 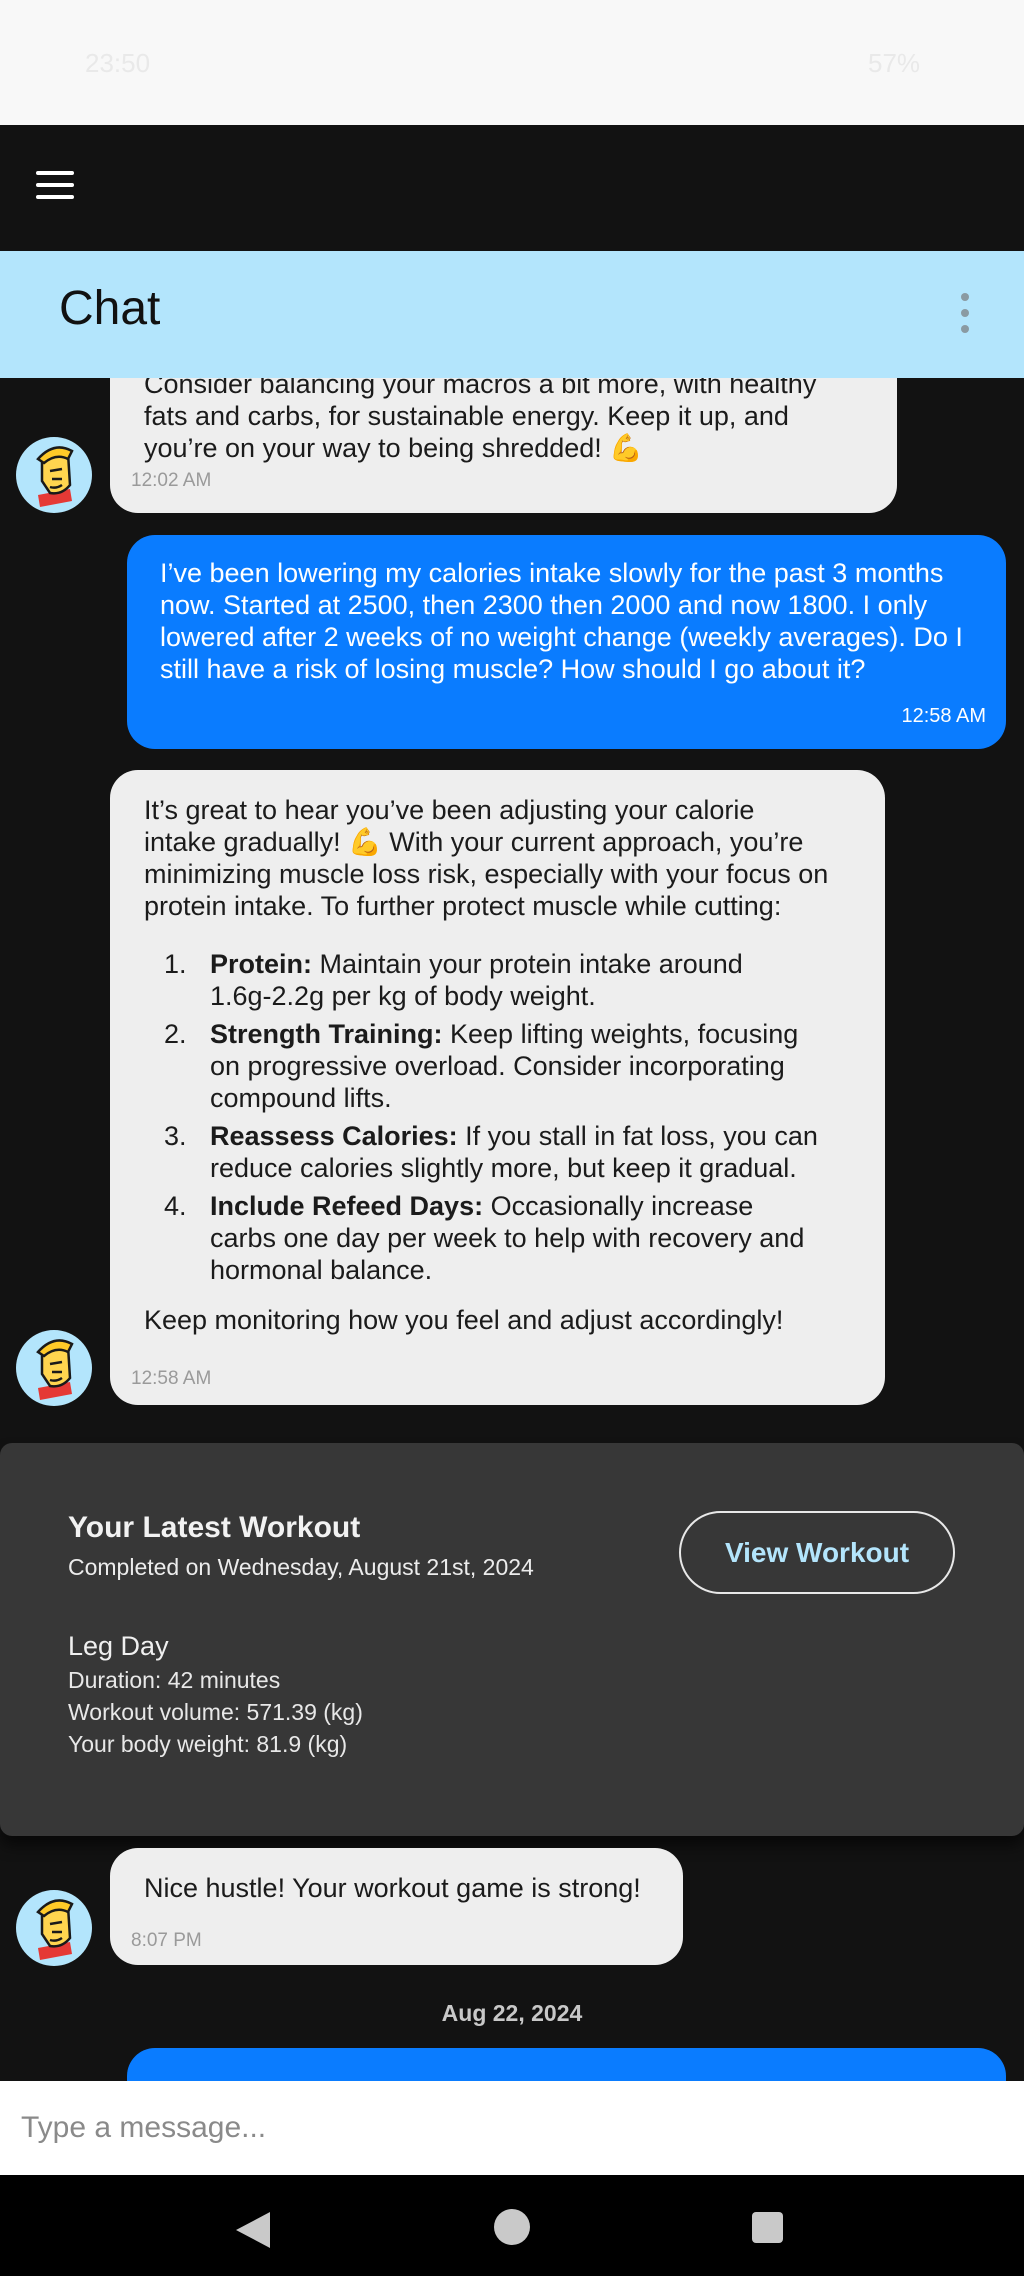 I want to click on message-time: 12:02 AM, so click(x=171, y=480).